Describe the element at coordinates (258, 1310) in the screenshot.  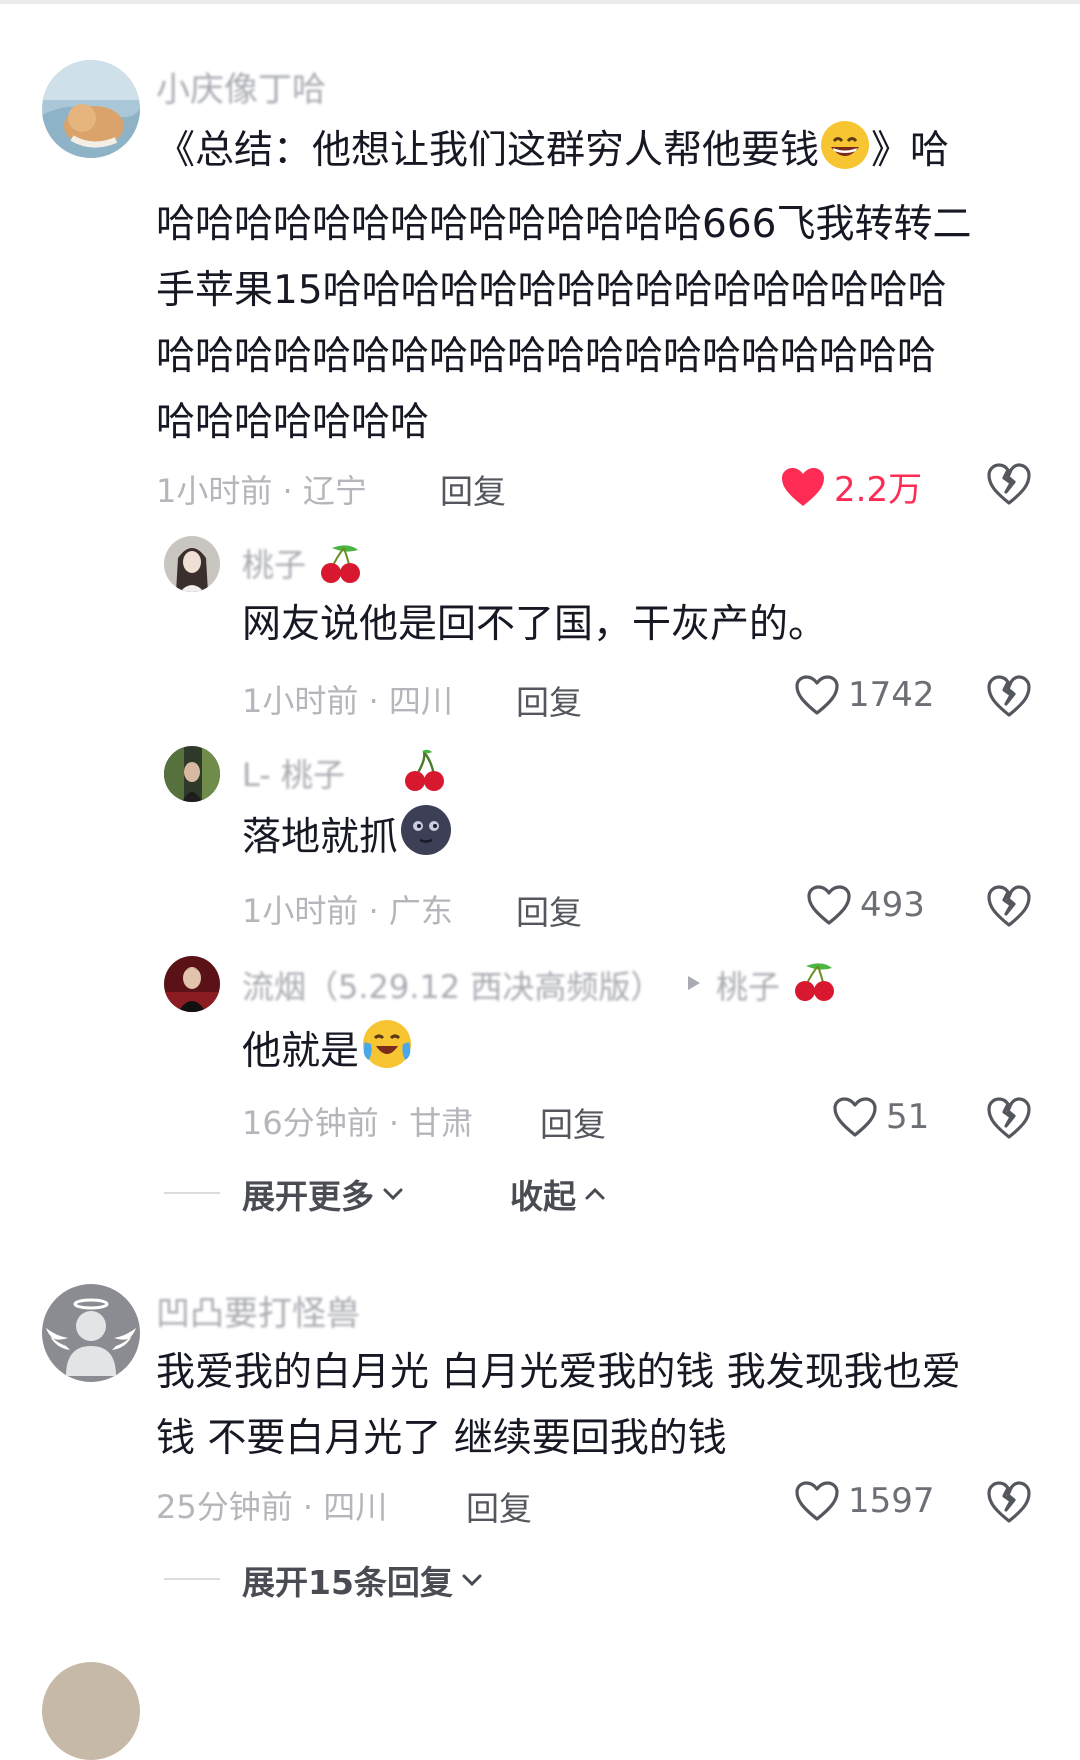
I see `comment-username: 凹凸要打怪兽` at that location.